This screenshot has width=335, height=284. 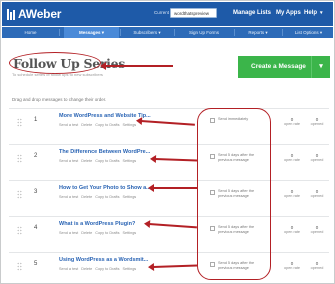 I want to click on nav-list-options-label: List Options, so click(x=306, y=32).